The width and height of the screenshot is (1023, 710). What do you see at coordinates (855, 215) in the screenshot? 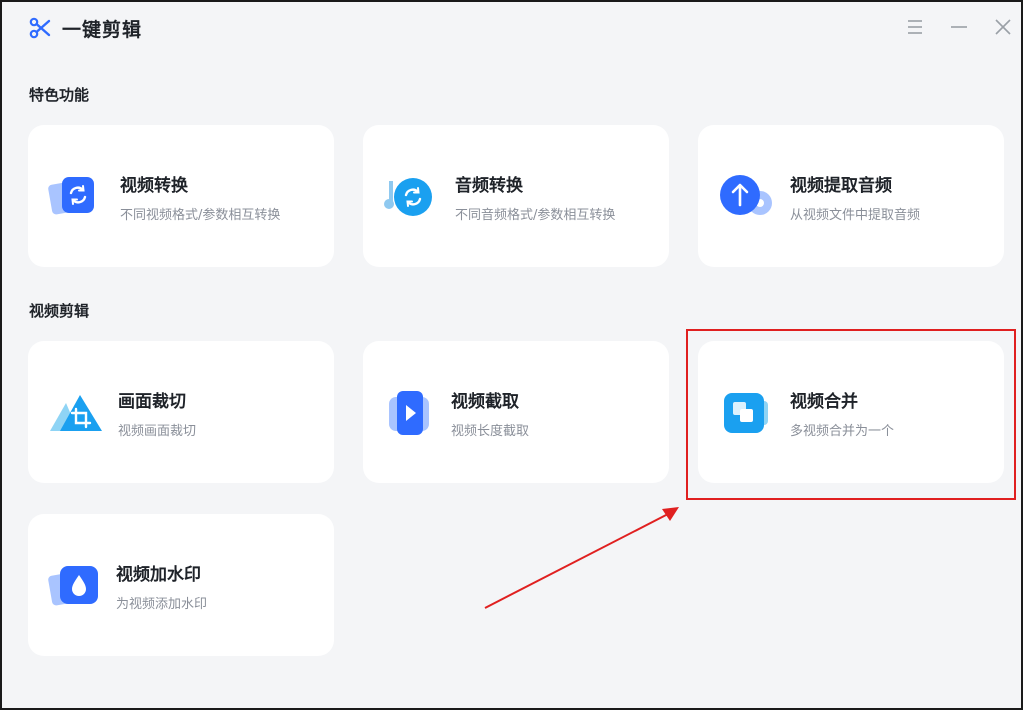
I see `card-desc: 从视频文件中提取音频` at bounding box center [855, 215].